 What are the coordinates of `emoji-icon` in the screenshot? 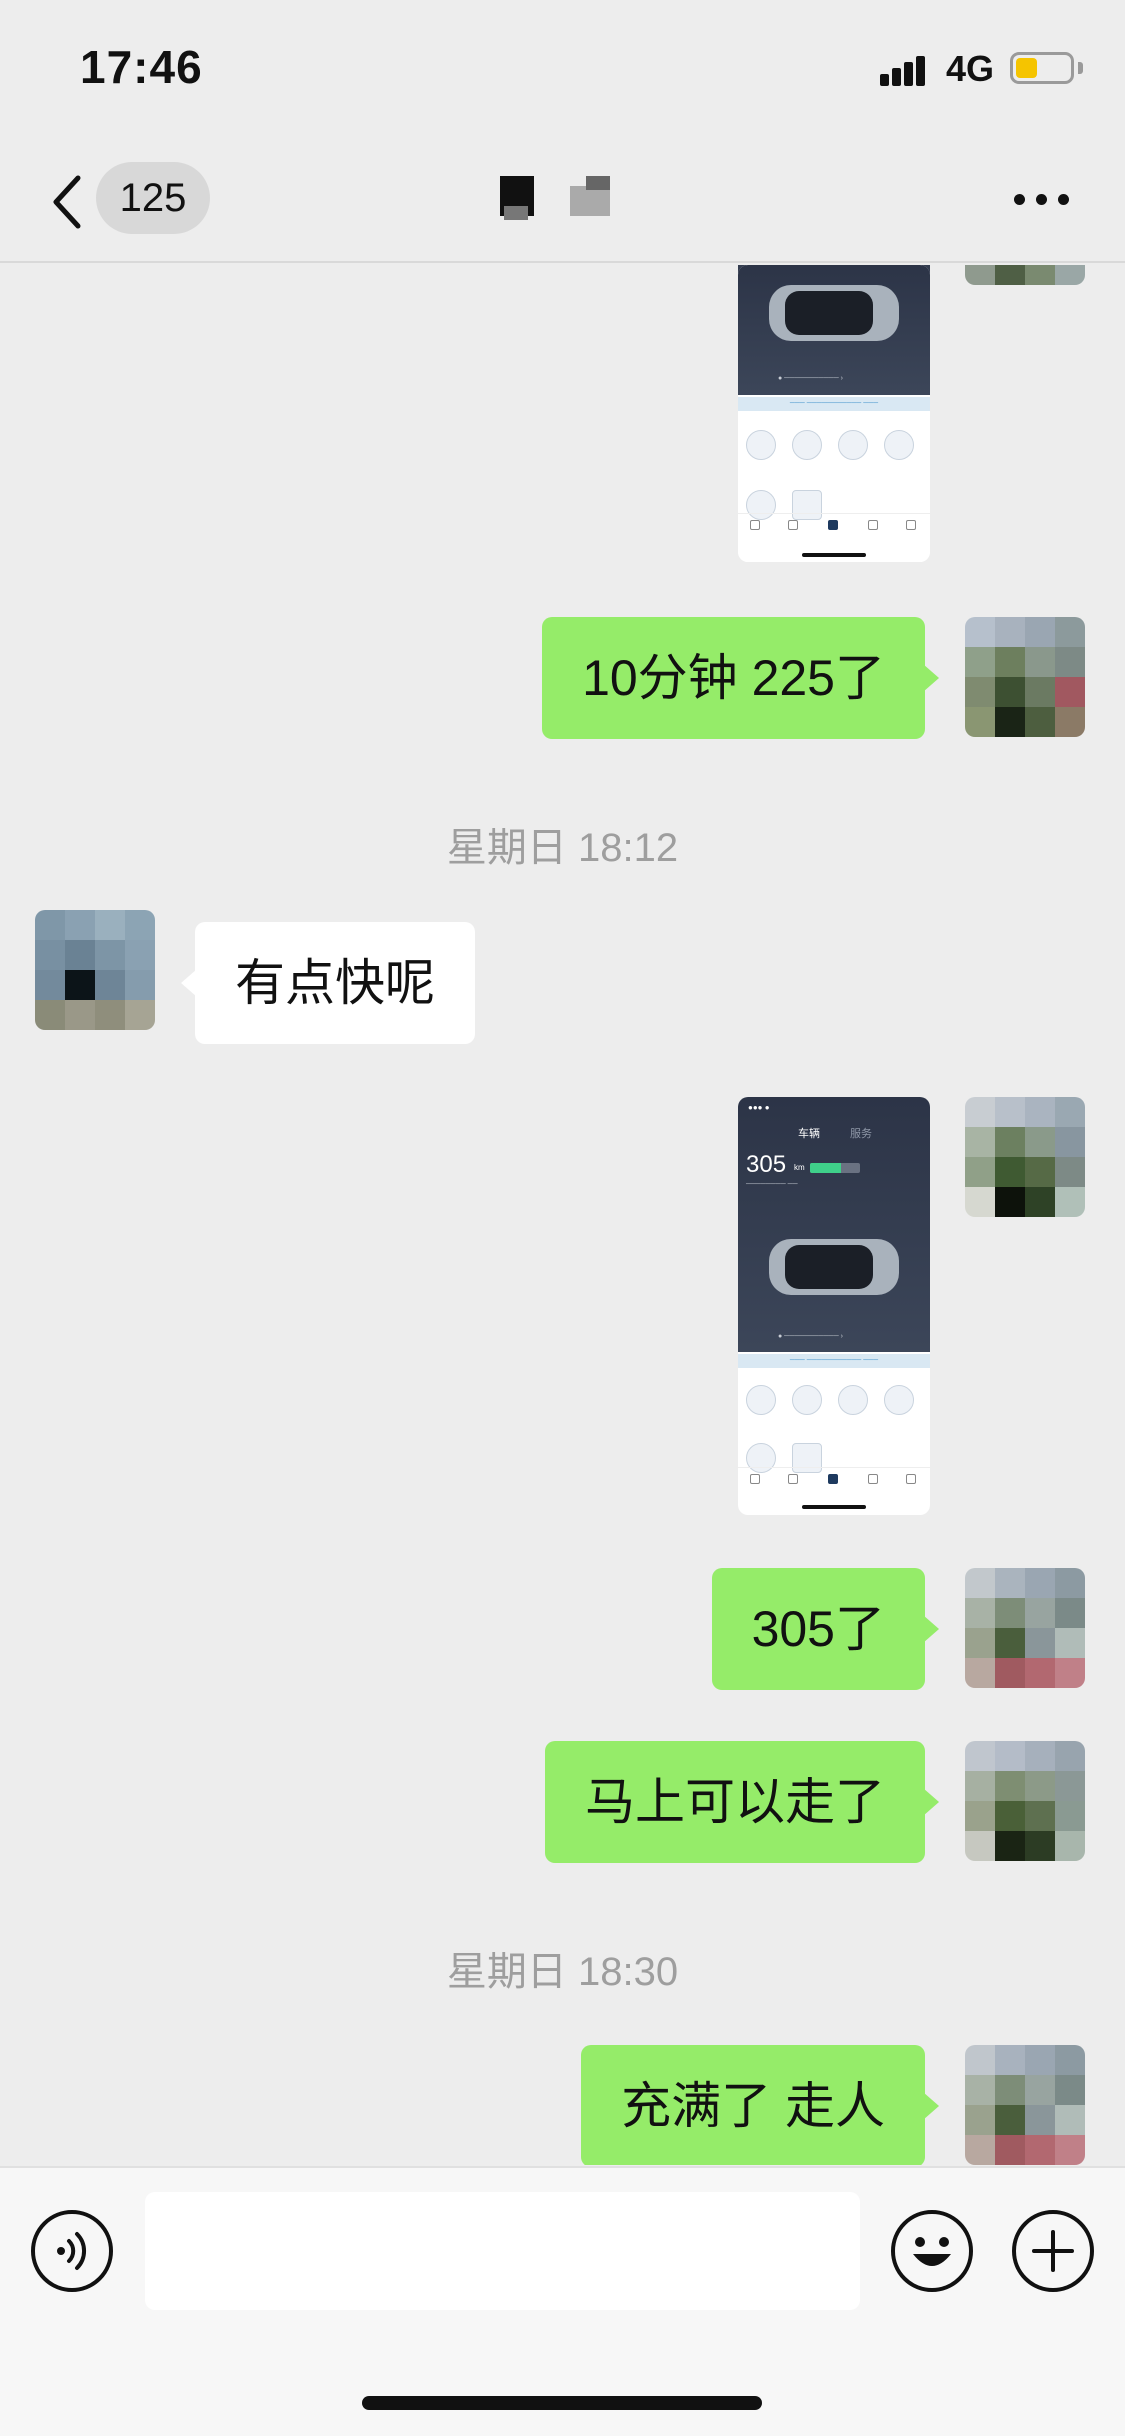 It's located at (932, 2251).